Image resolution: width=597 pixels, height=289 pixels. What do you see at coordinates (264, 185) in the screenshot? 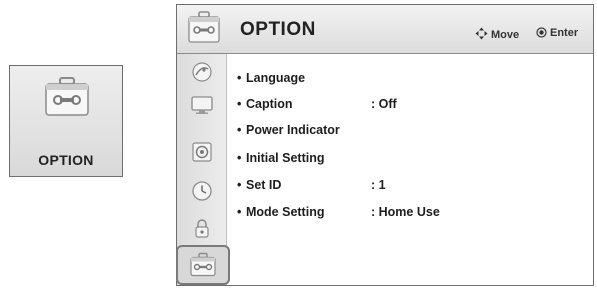
I see `menu-item-label: Set ID` at bounding box center [264, 185].